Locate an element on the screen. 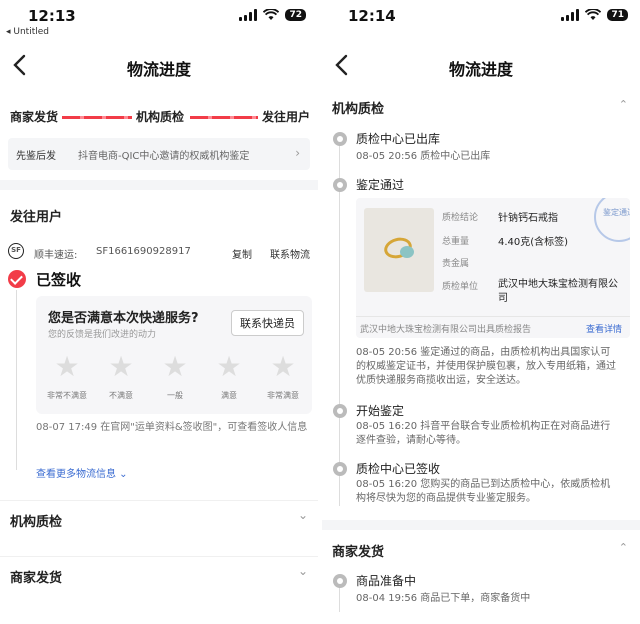 The width and height of the screenshot is (640, 624). status-bar: 12:13 ◂ Untitled 72 is located at coordinates (159, 19).